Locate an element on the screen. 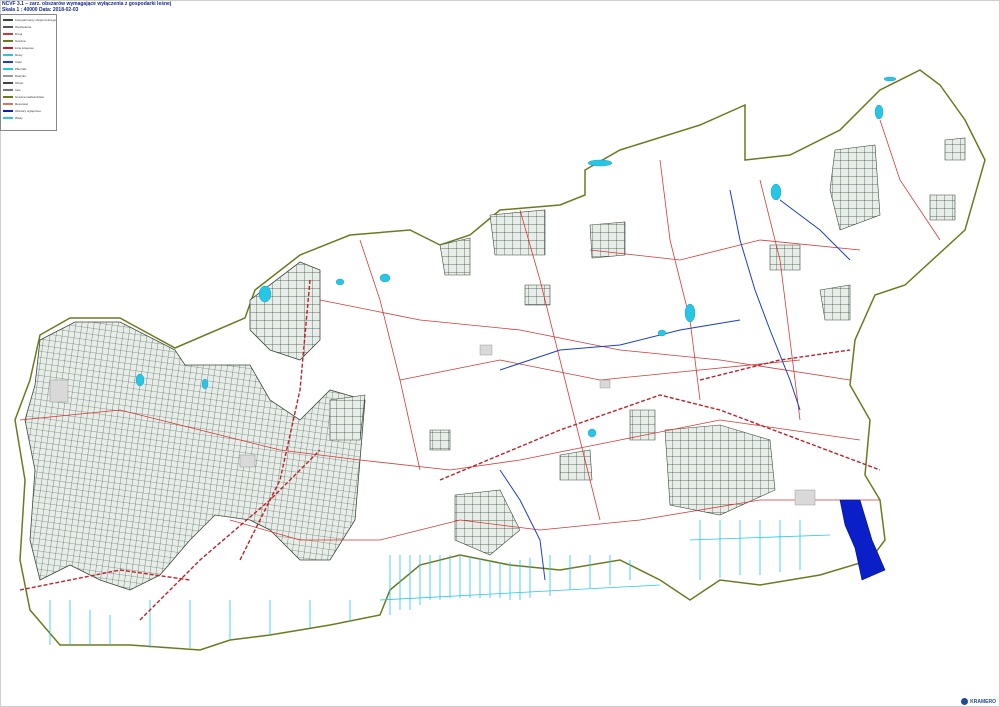 This screenshot has height=707, width=1000. legend-row: Inne is located at coordinates (12, 90).